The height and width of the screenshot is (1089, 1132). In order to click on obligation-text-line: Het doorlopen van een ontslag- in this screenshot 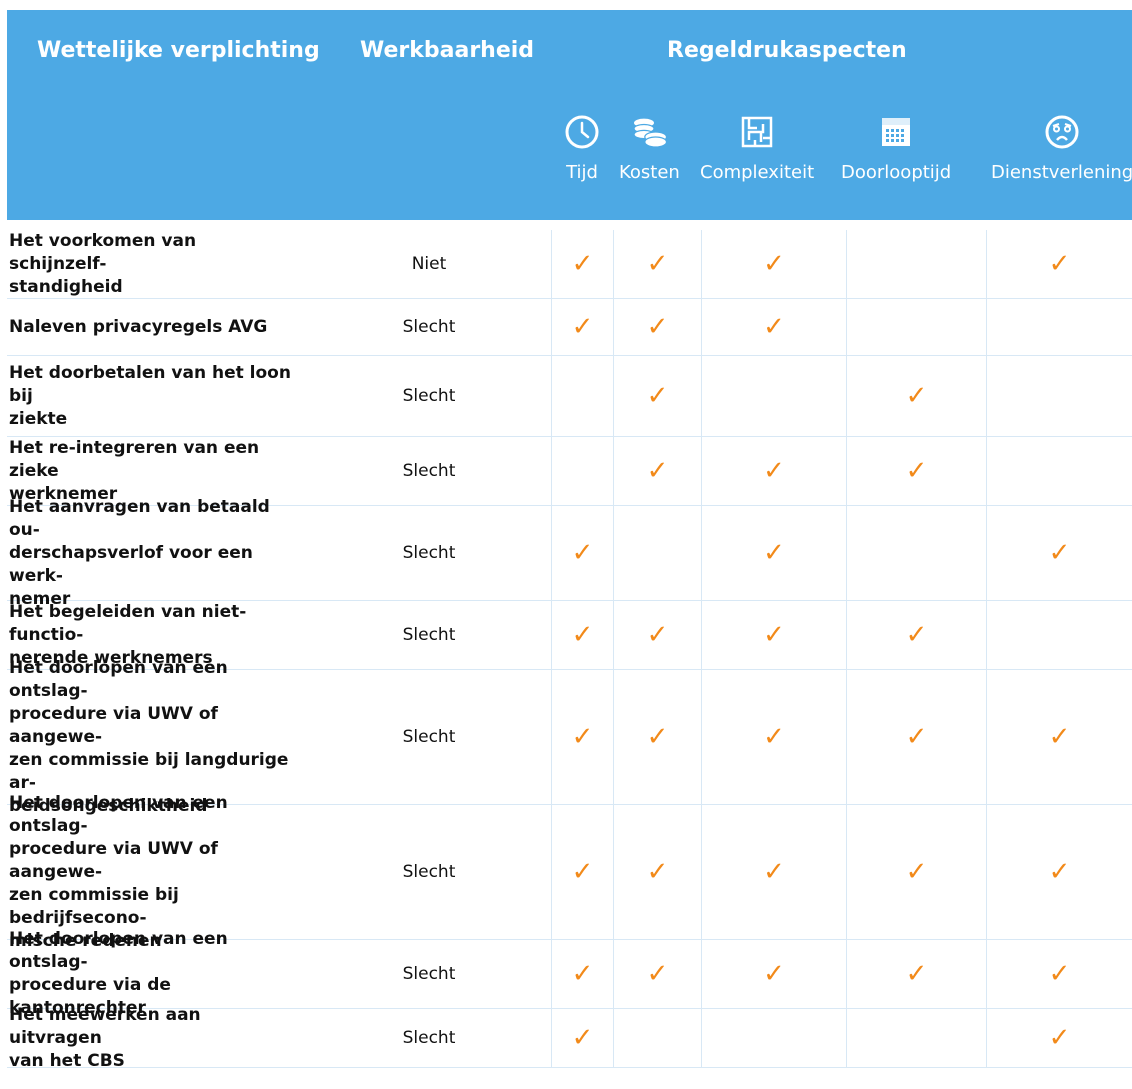, I will do `click(118, 814)`.